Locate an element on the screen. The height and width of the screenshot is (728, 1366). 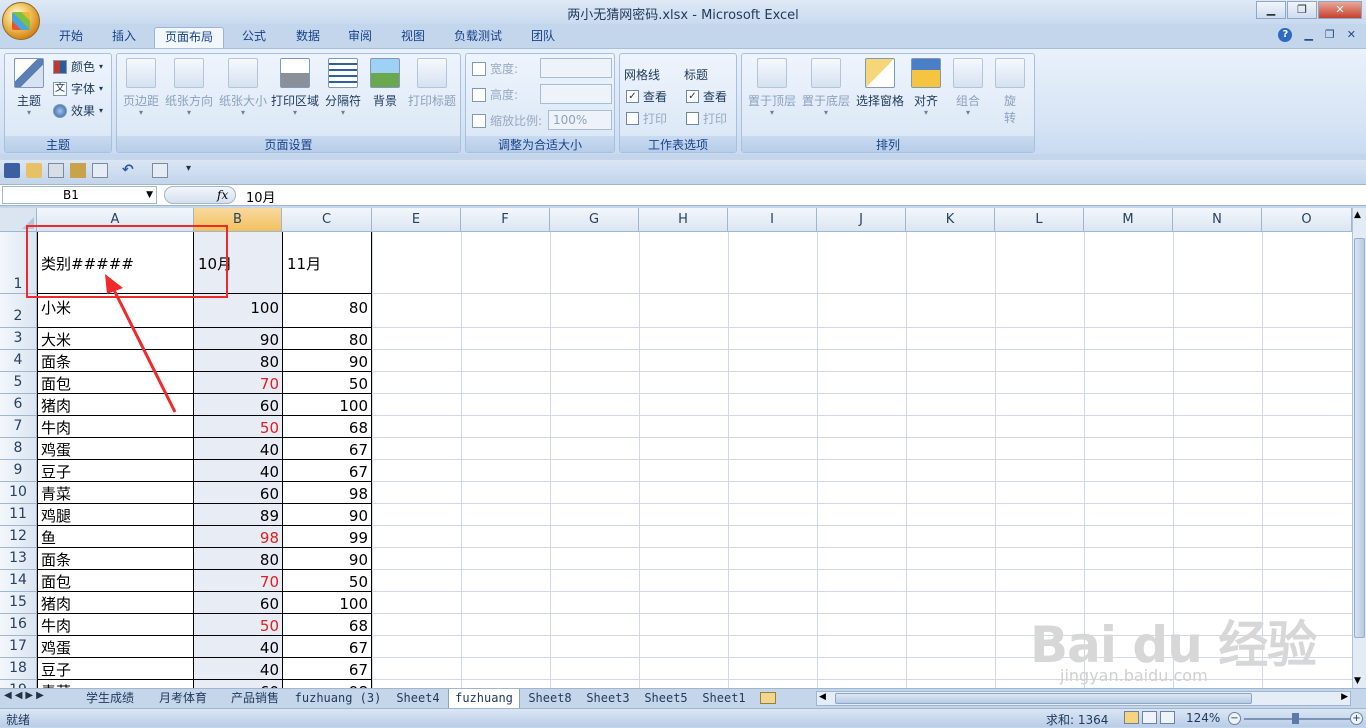
cell-b13: 80 is located at coordinates (238, 560).